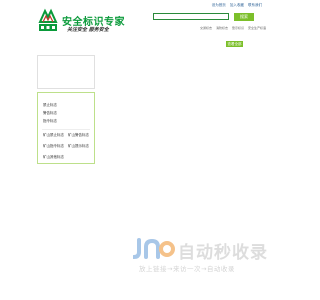 The height and width of the screenshot is (300, 320). What do you see at coordinates (191, 16) in the screenshot?
I see `search-input` at bounding box center [191, 16].